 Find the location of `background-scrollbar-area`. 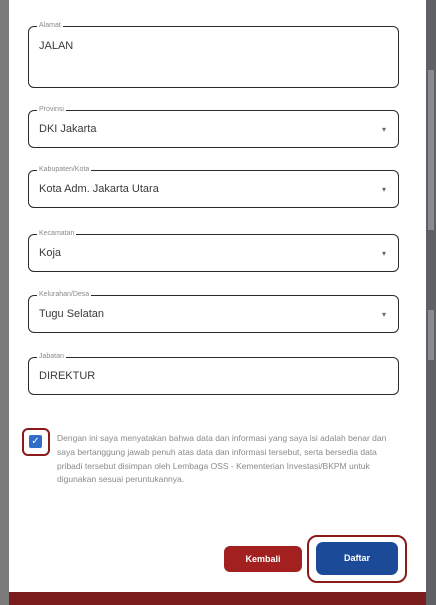

background-scrollbar-area is located at coordinates (431, 302).